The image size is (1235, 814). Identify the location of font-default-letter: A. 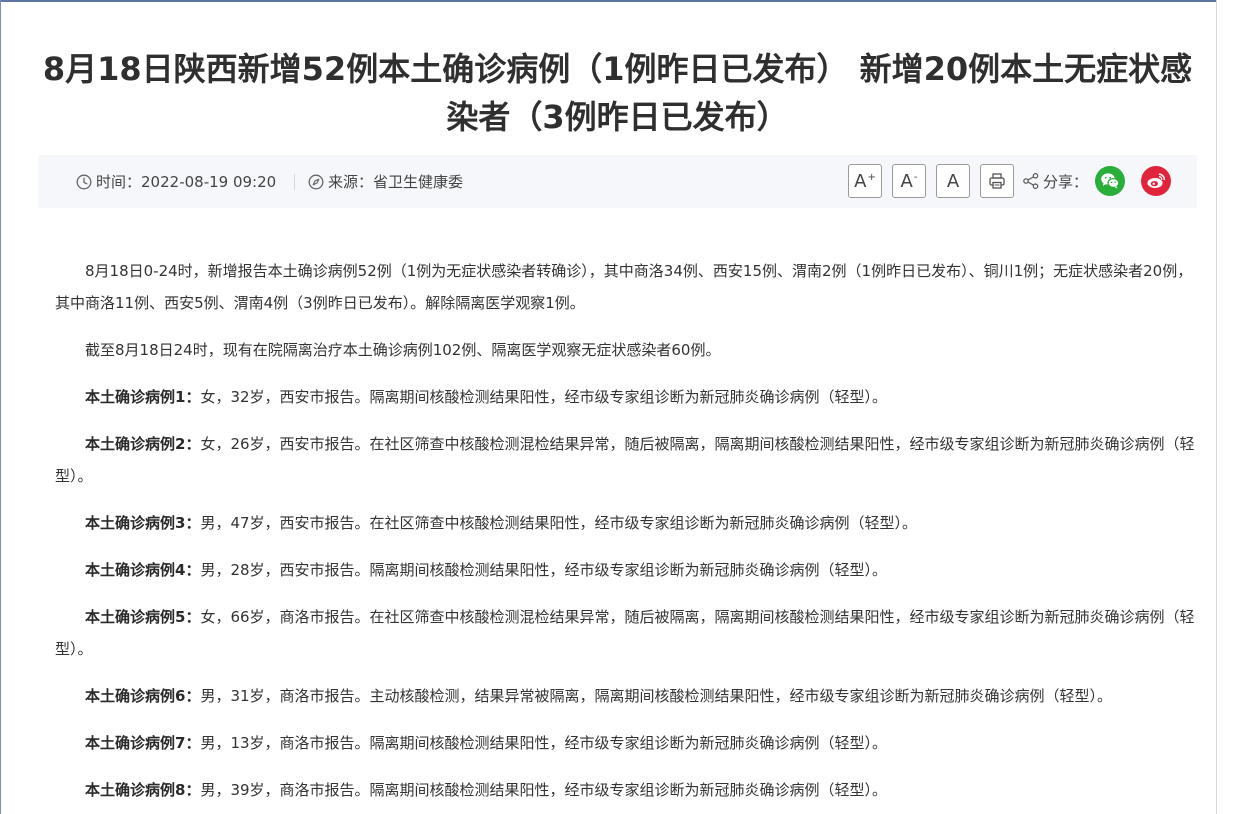
(953, 181).